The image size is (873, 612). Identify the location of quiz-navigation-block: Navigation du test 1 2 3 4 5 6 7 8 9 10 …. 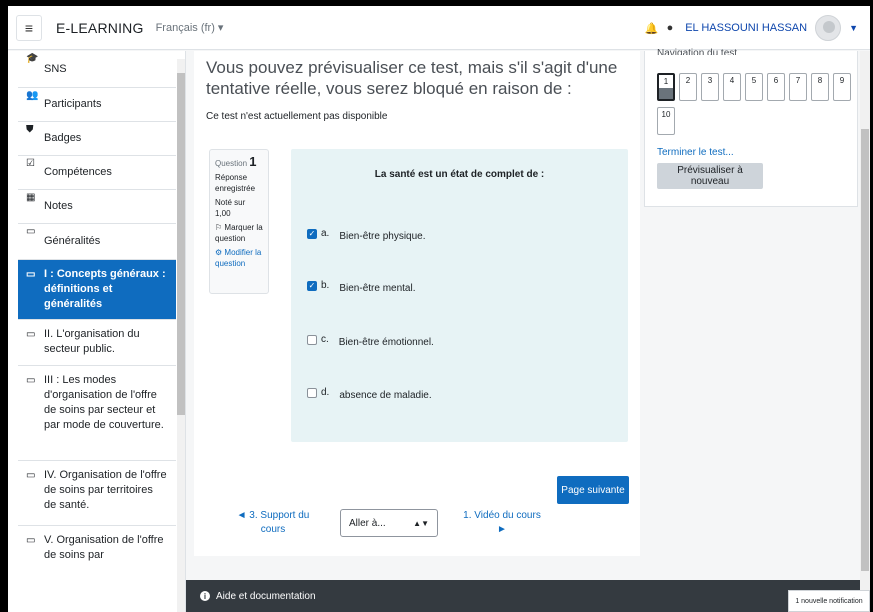
(751, 127).